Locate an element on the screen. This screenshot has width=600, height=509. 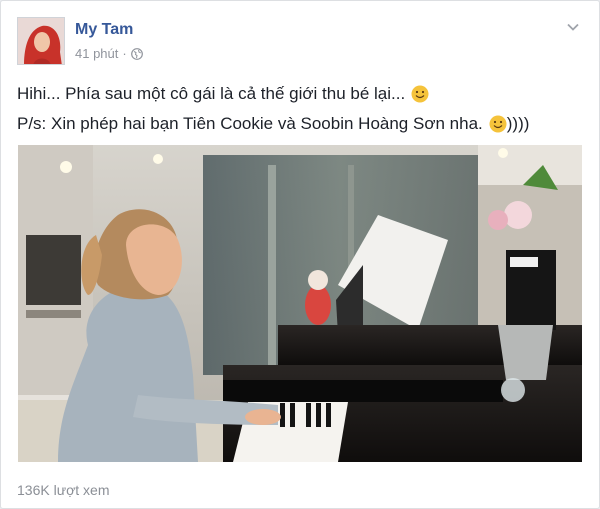
post-time: 41 phút is located at coordinates (96, 53).